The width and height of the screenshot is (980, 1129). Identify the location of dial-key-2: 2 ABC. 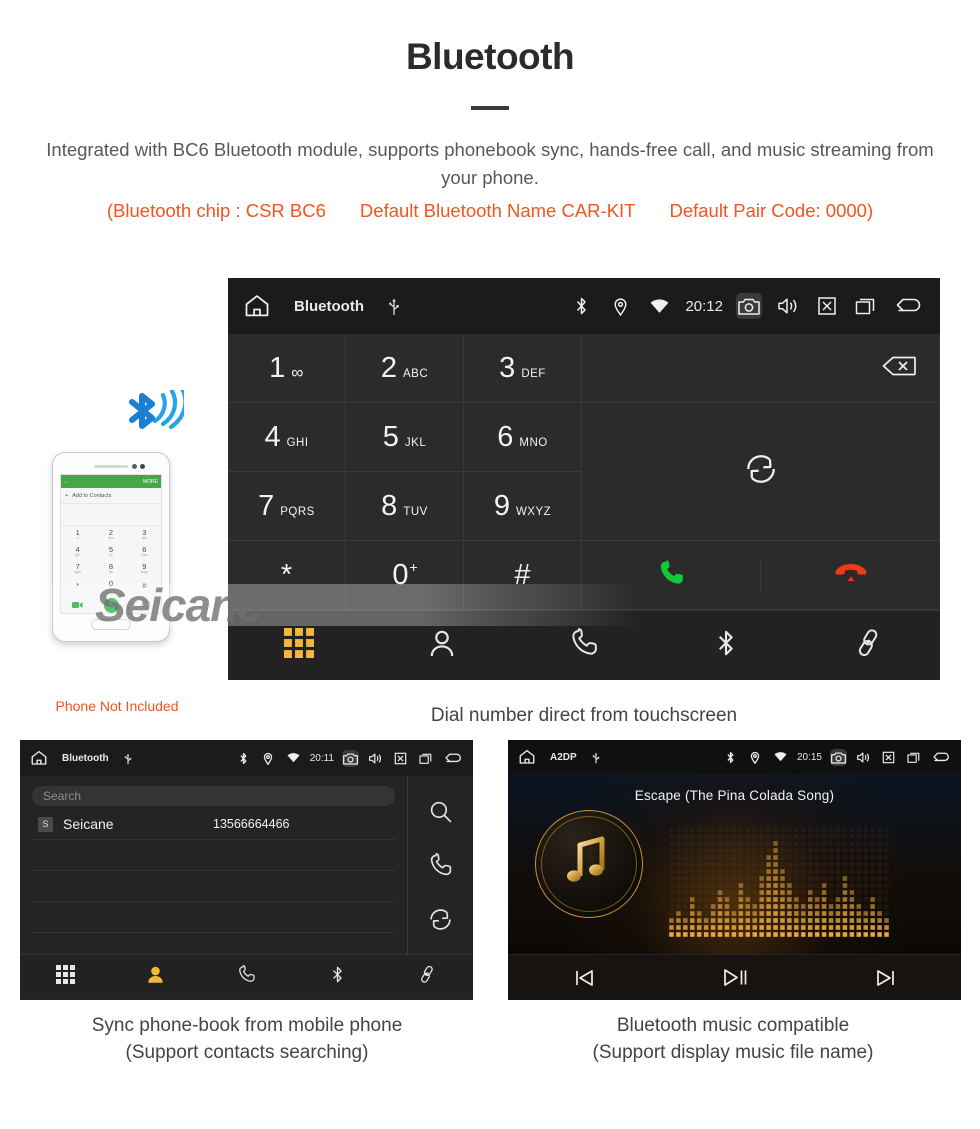
(405, 368).